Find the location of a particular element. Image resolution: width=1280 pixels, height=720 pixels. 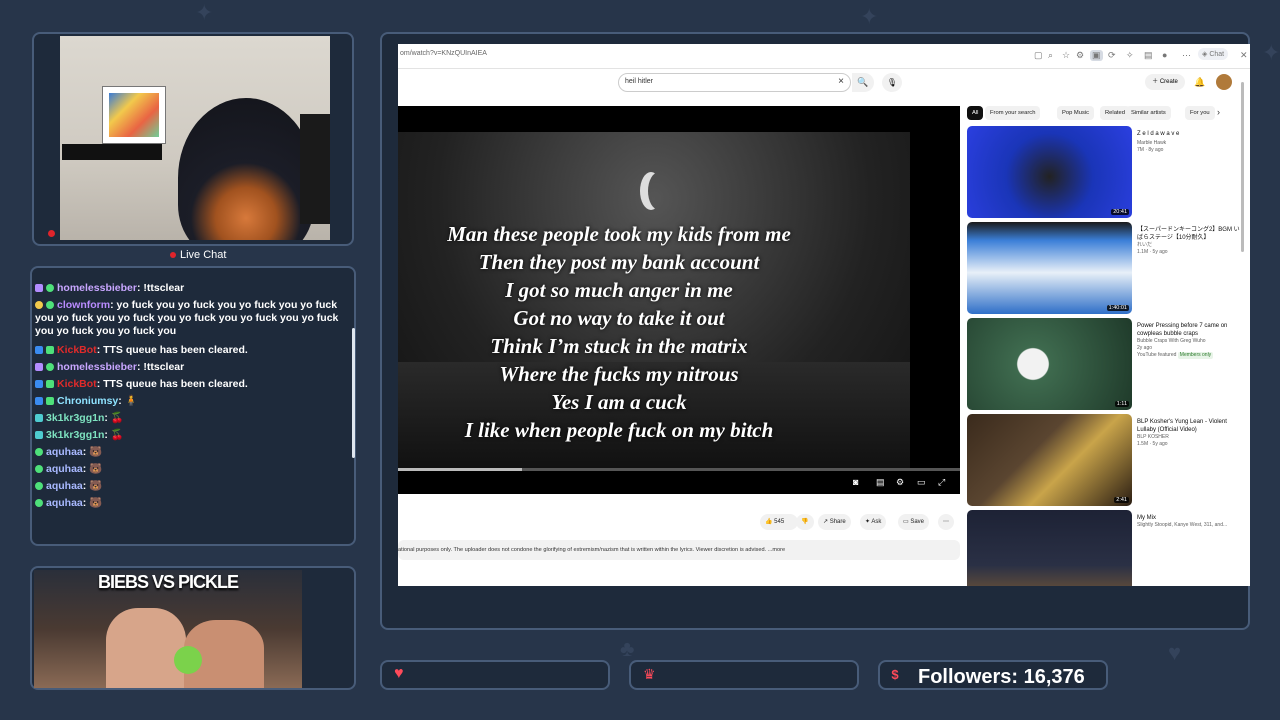

dislike-button: 👎 is located at coordinates (805, 522).